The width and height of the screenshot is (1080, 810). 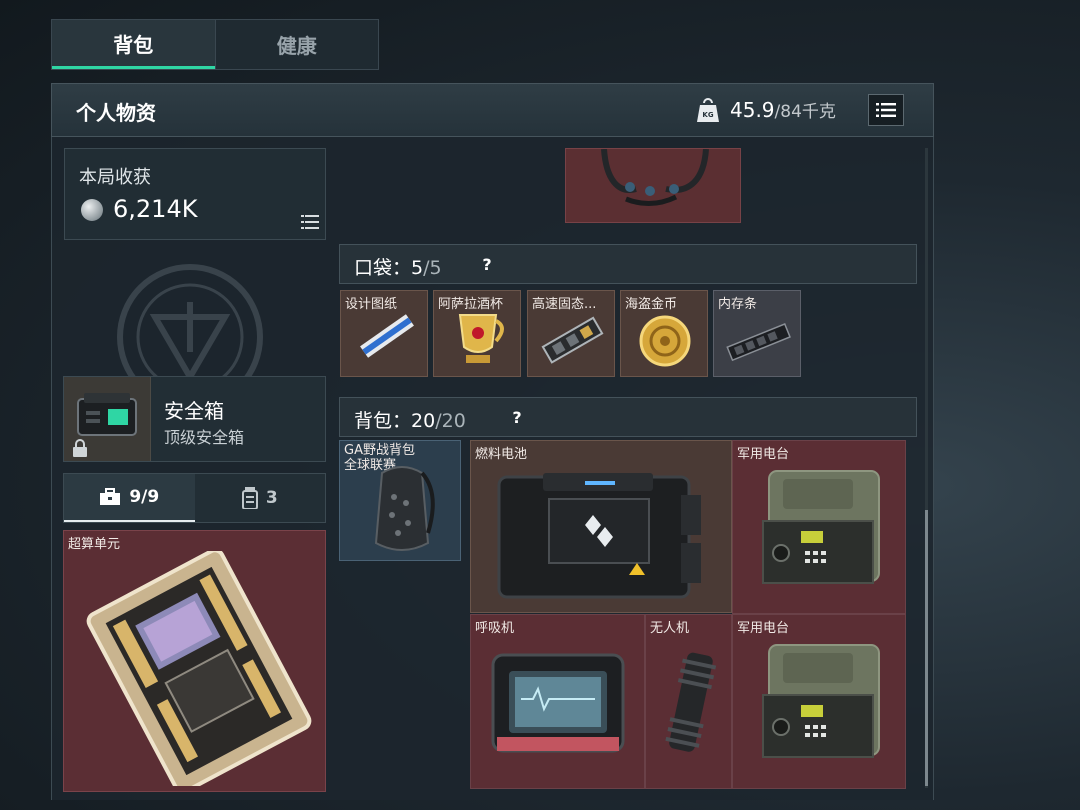 I want to click on list-menu-button, so click(x=886, y=110).